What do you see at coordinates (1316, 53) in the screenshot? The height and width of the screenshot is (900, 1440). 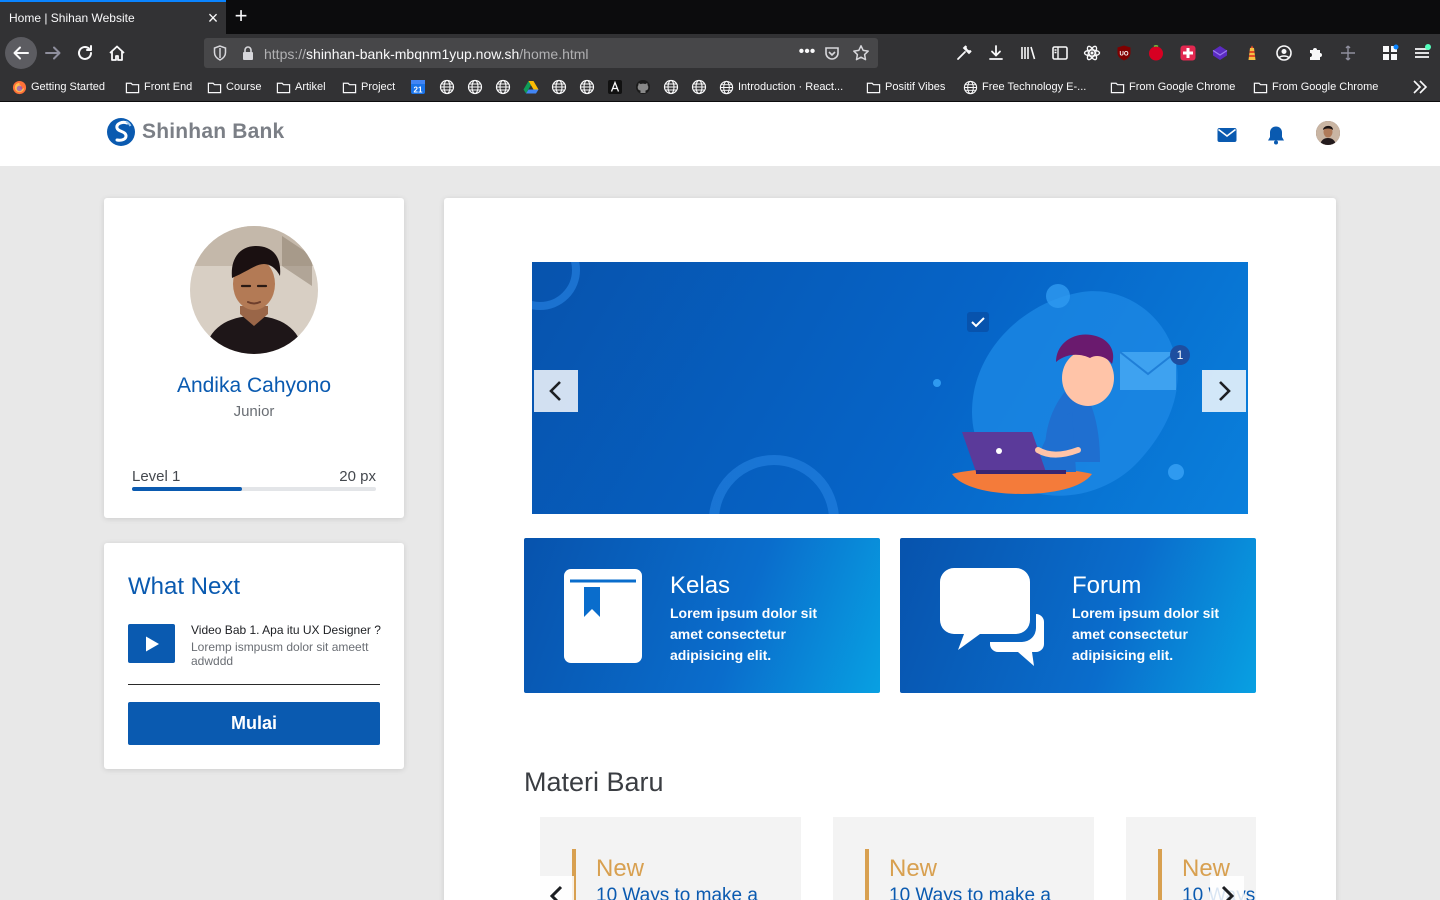 I see `extensions-puzzle-icon` at bounding box center [1316, 53].